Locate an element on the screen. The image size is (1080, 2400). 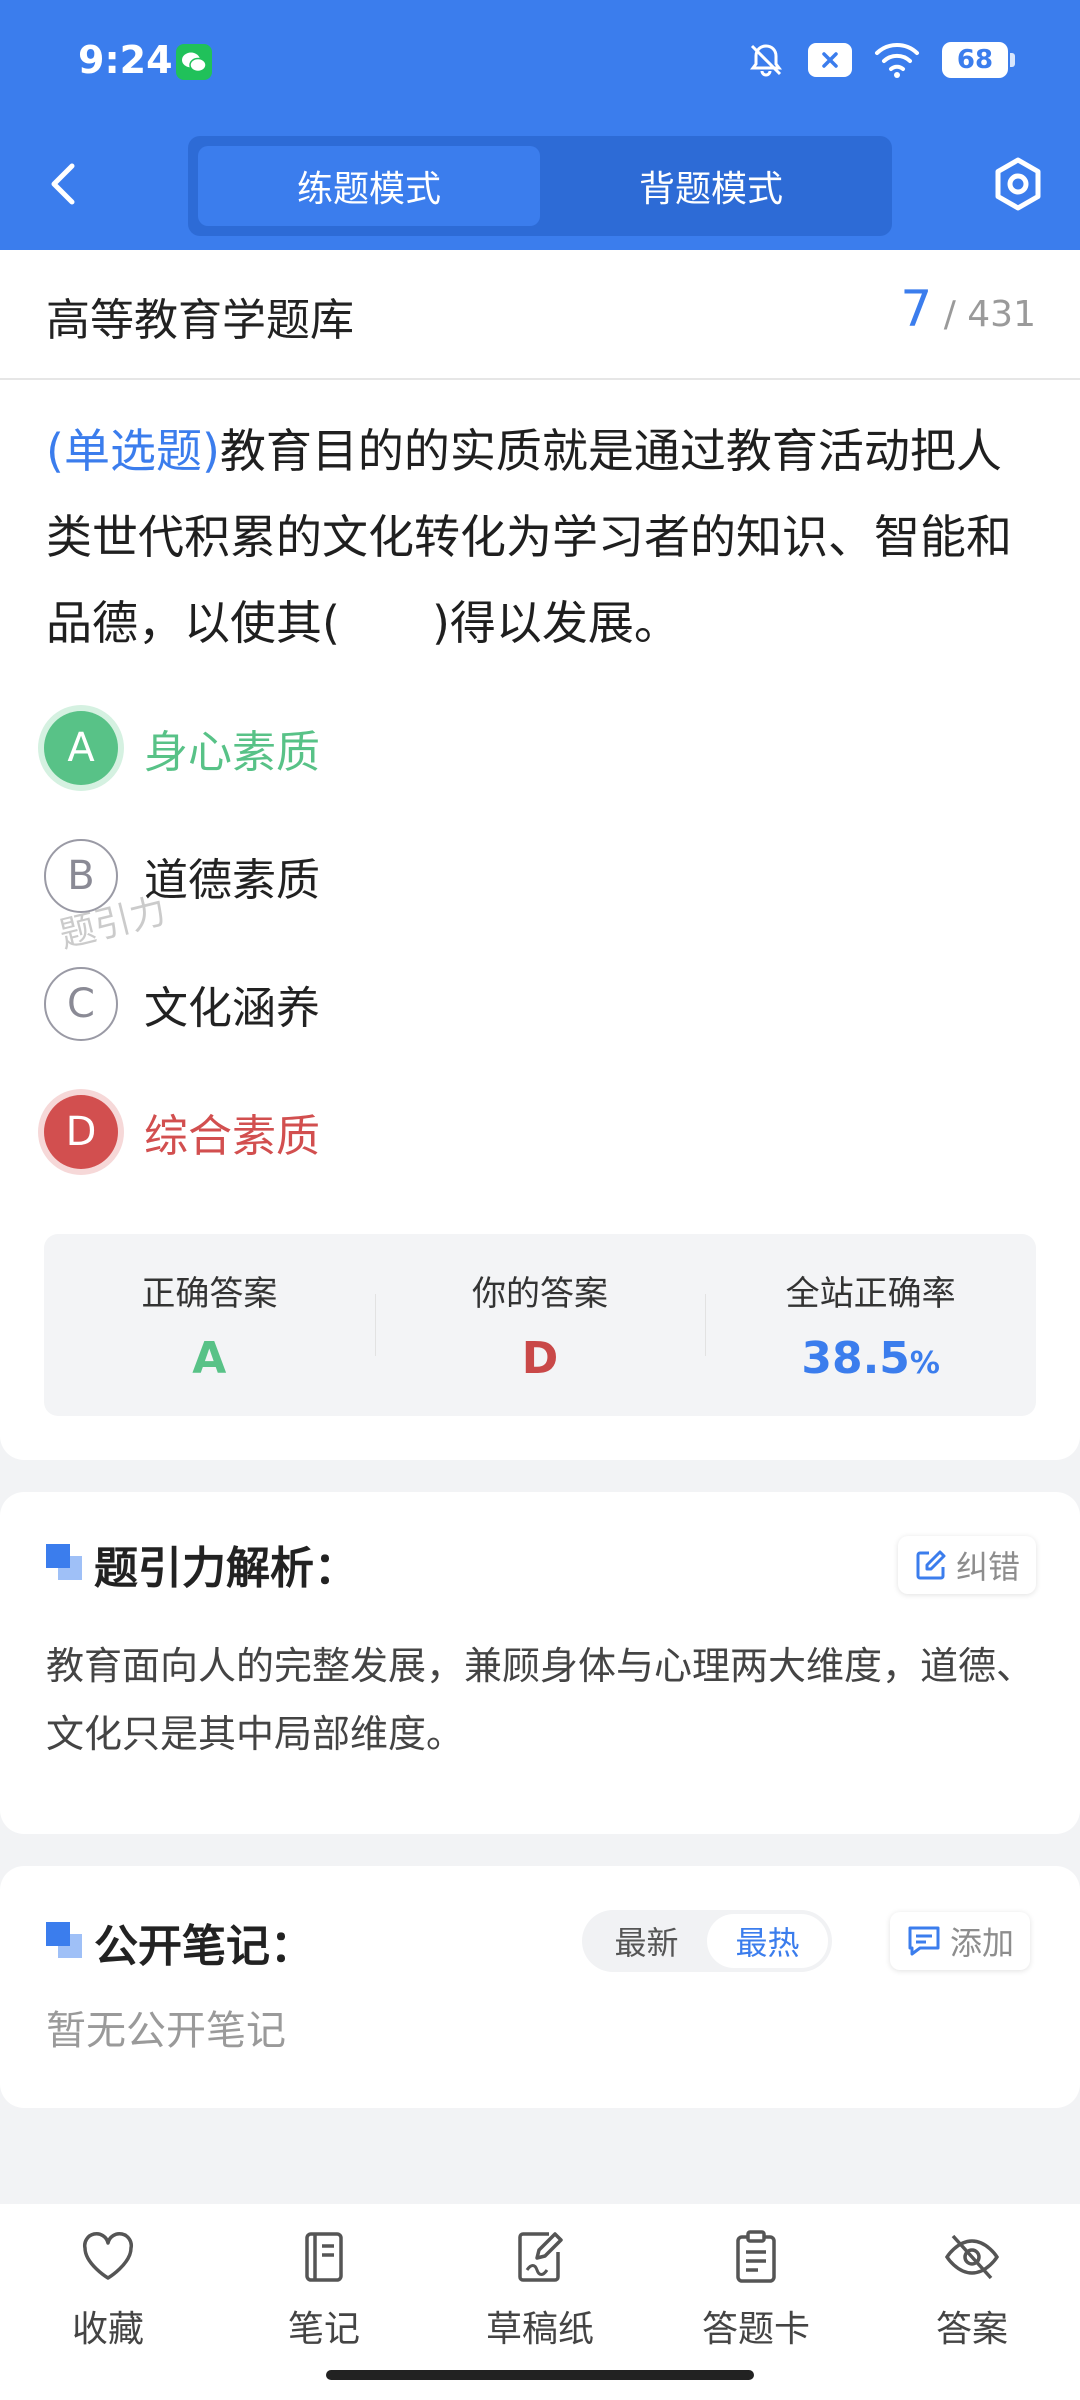
battery-icon: 68 is located at coordinates (978, 60).